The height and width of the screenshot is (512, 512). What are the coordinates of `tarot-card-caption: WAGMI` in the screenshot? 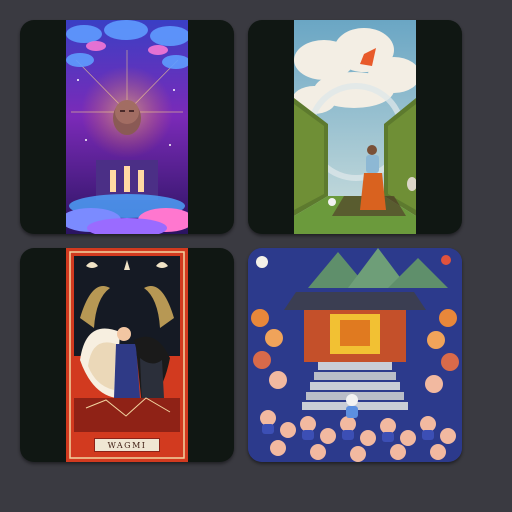 It's located at (127, 445).